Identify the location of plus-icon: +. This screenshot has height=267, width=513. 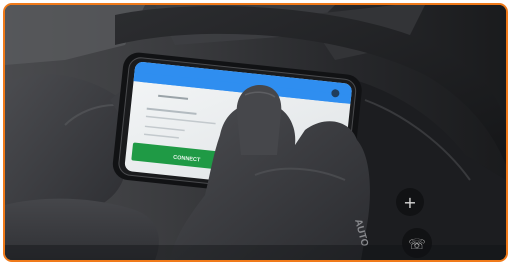
(409, 202).